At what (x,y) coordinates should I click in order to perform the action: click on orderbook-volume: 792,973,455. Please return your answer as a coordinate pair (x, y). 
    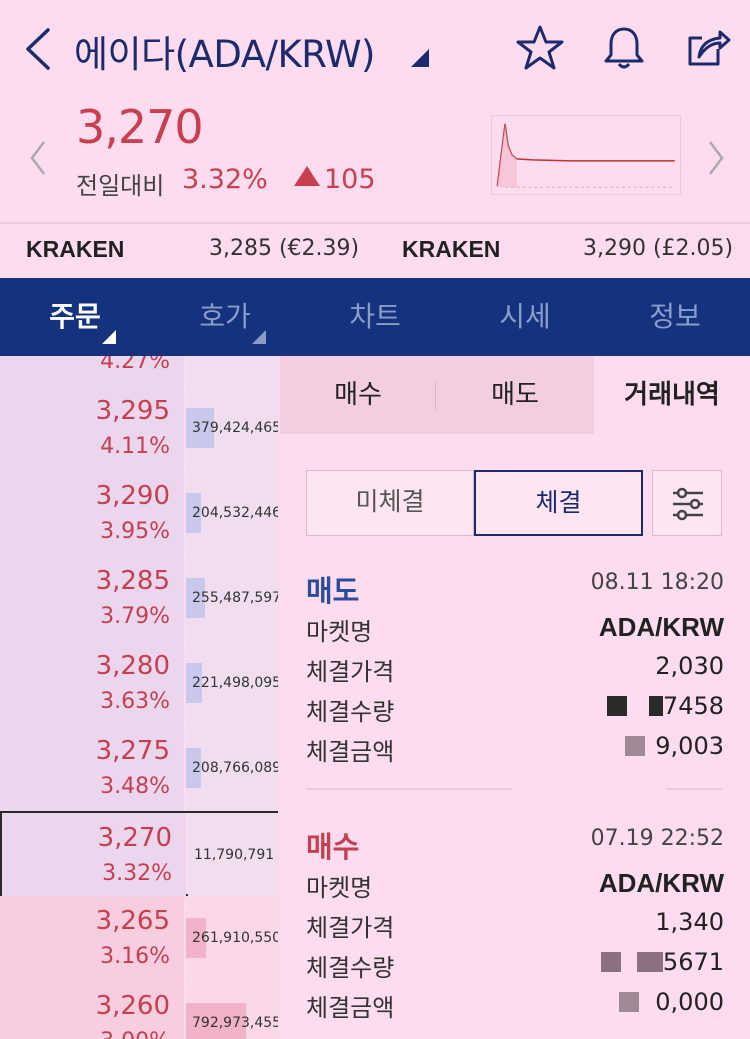
    Looking at the image, I should click on (235, 1023).